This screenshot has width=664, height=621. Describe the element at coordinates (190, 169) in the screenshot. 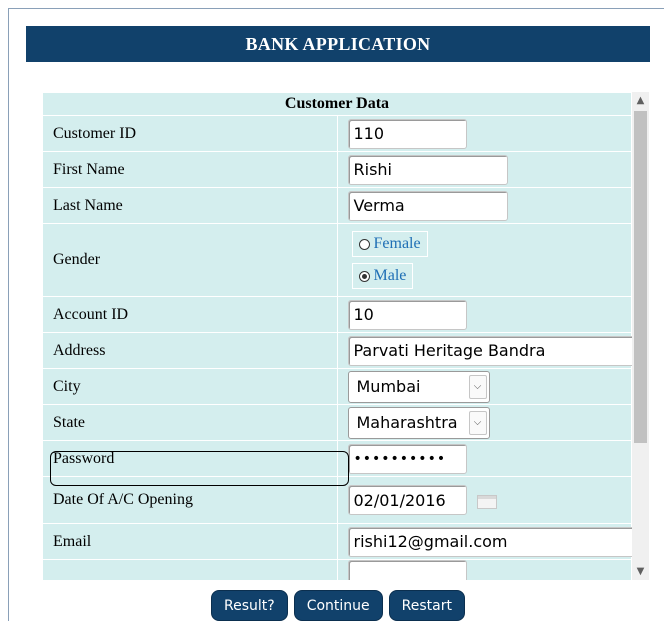

I see `first-name-label: First Name` at that location.